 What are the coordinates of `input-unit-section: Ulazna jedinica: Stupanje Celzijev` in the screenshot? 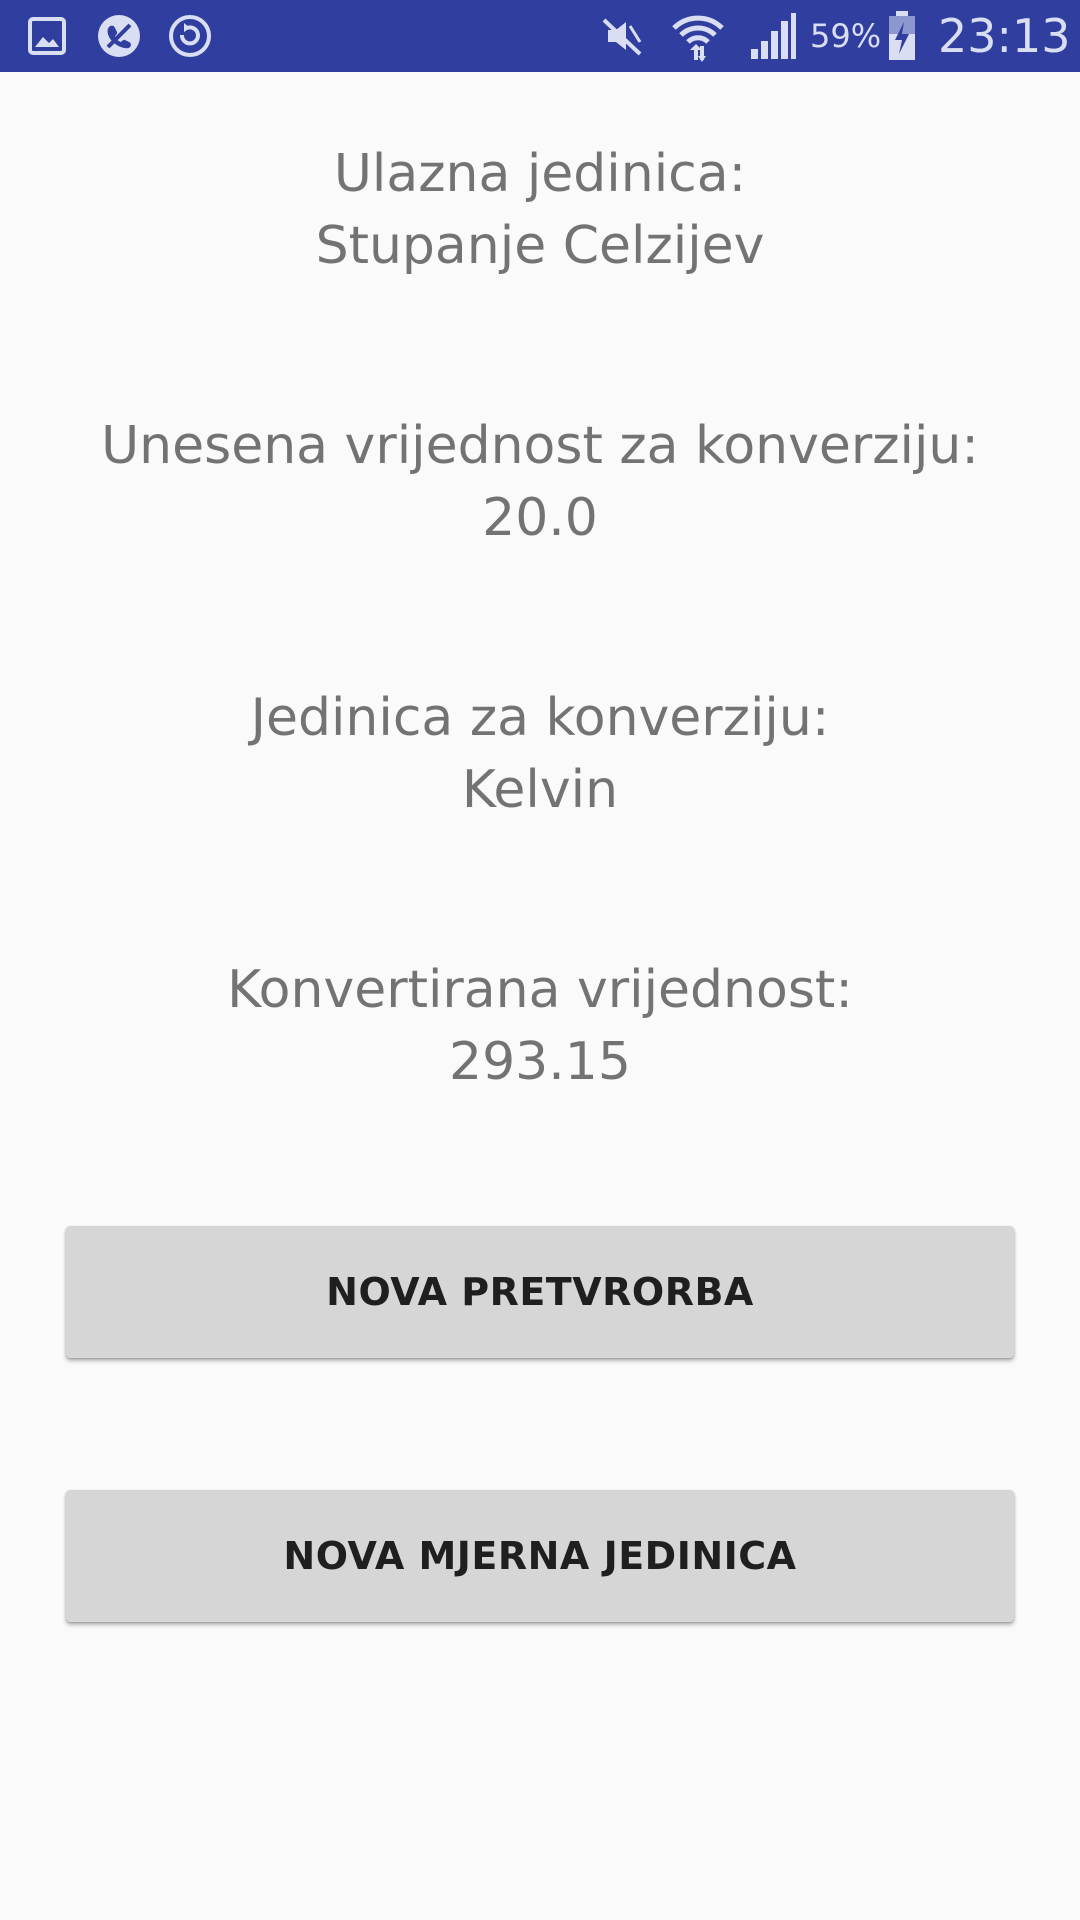 It's located at (540, 210).